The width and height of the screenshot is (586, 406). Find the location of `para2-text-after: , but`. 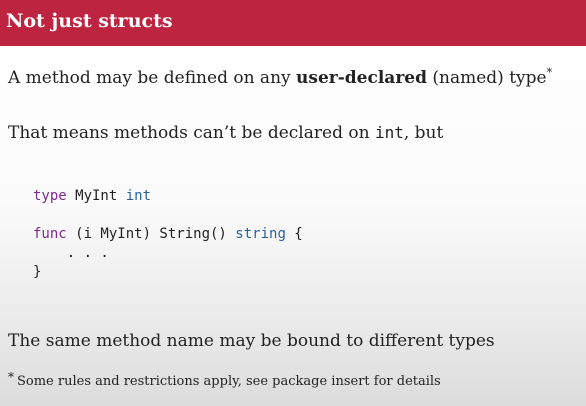

para2-text-after: , but is located at coordinates (423, 133).